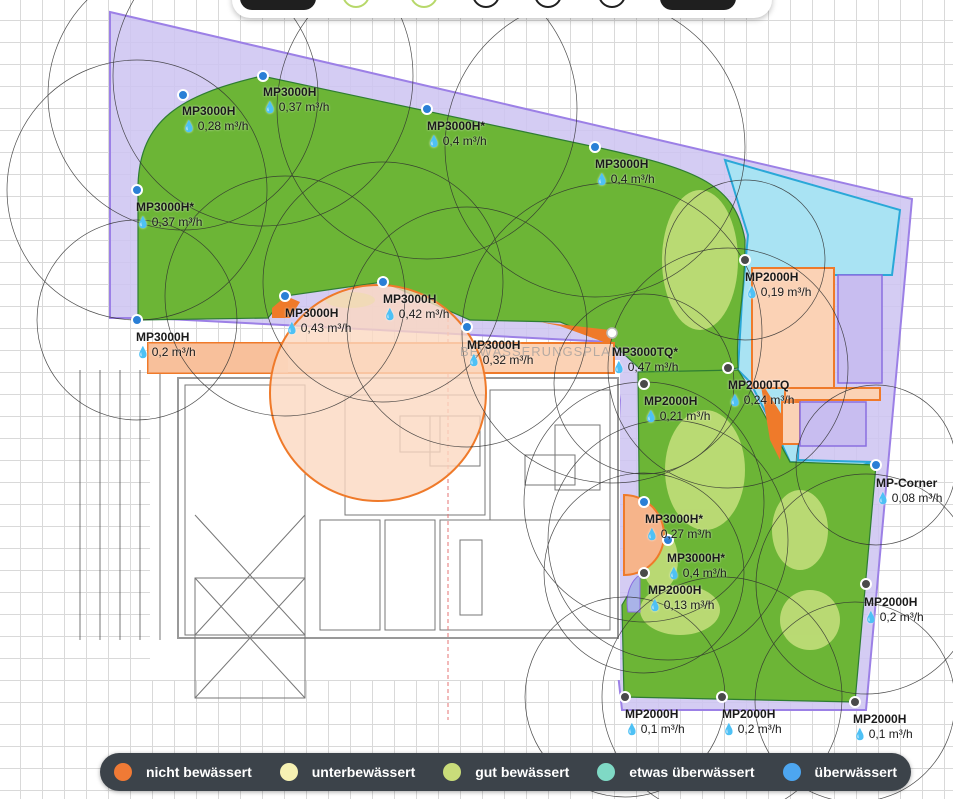 This screenshot has height=799, width=953. I want to click on sprinkler-label: MP2000TQ 💧 0,24 m³/h, so click(761, 393).